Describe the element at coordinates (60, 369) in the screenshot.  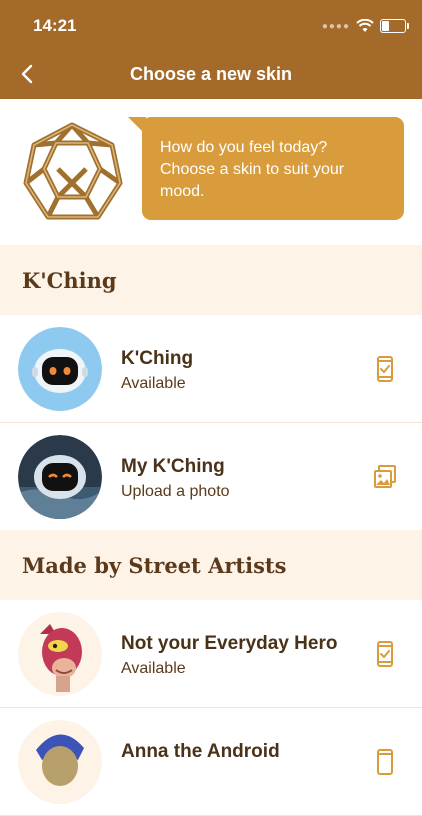
I see `kching-avatar` at that location.